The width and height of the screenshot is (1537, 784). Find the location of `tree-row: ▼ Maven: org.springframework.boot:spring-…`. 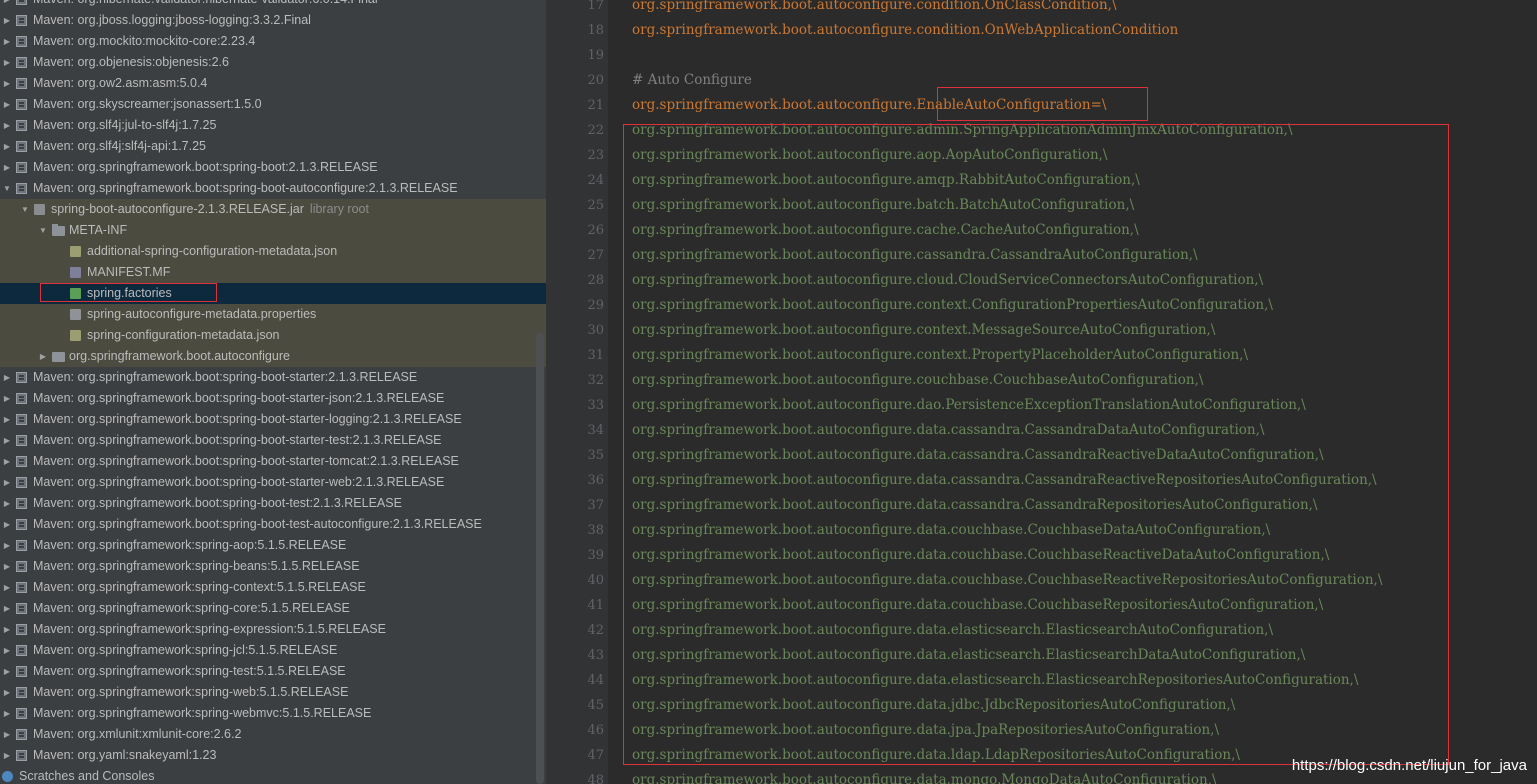

tree-row: ▼ Maven: org.springframework.boot:spring-… is located at coordinates (273, 188).